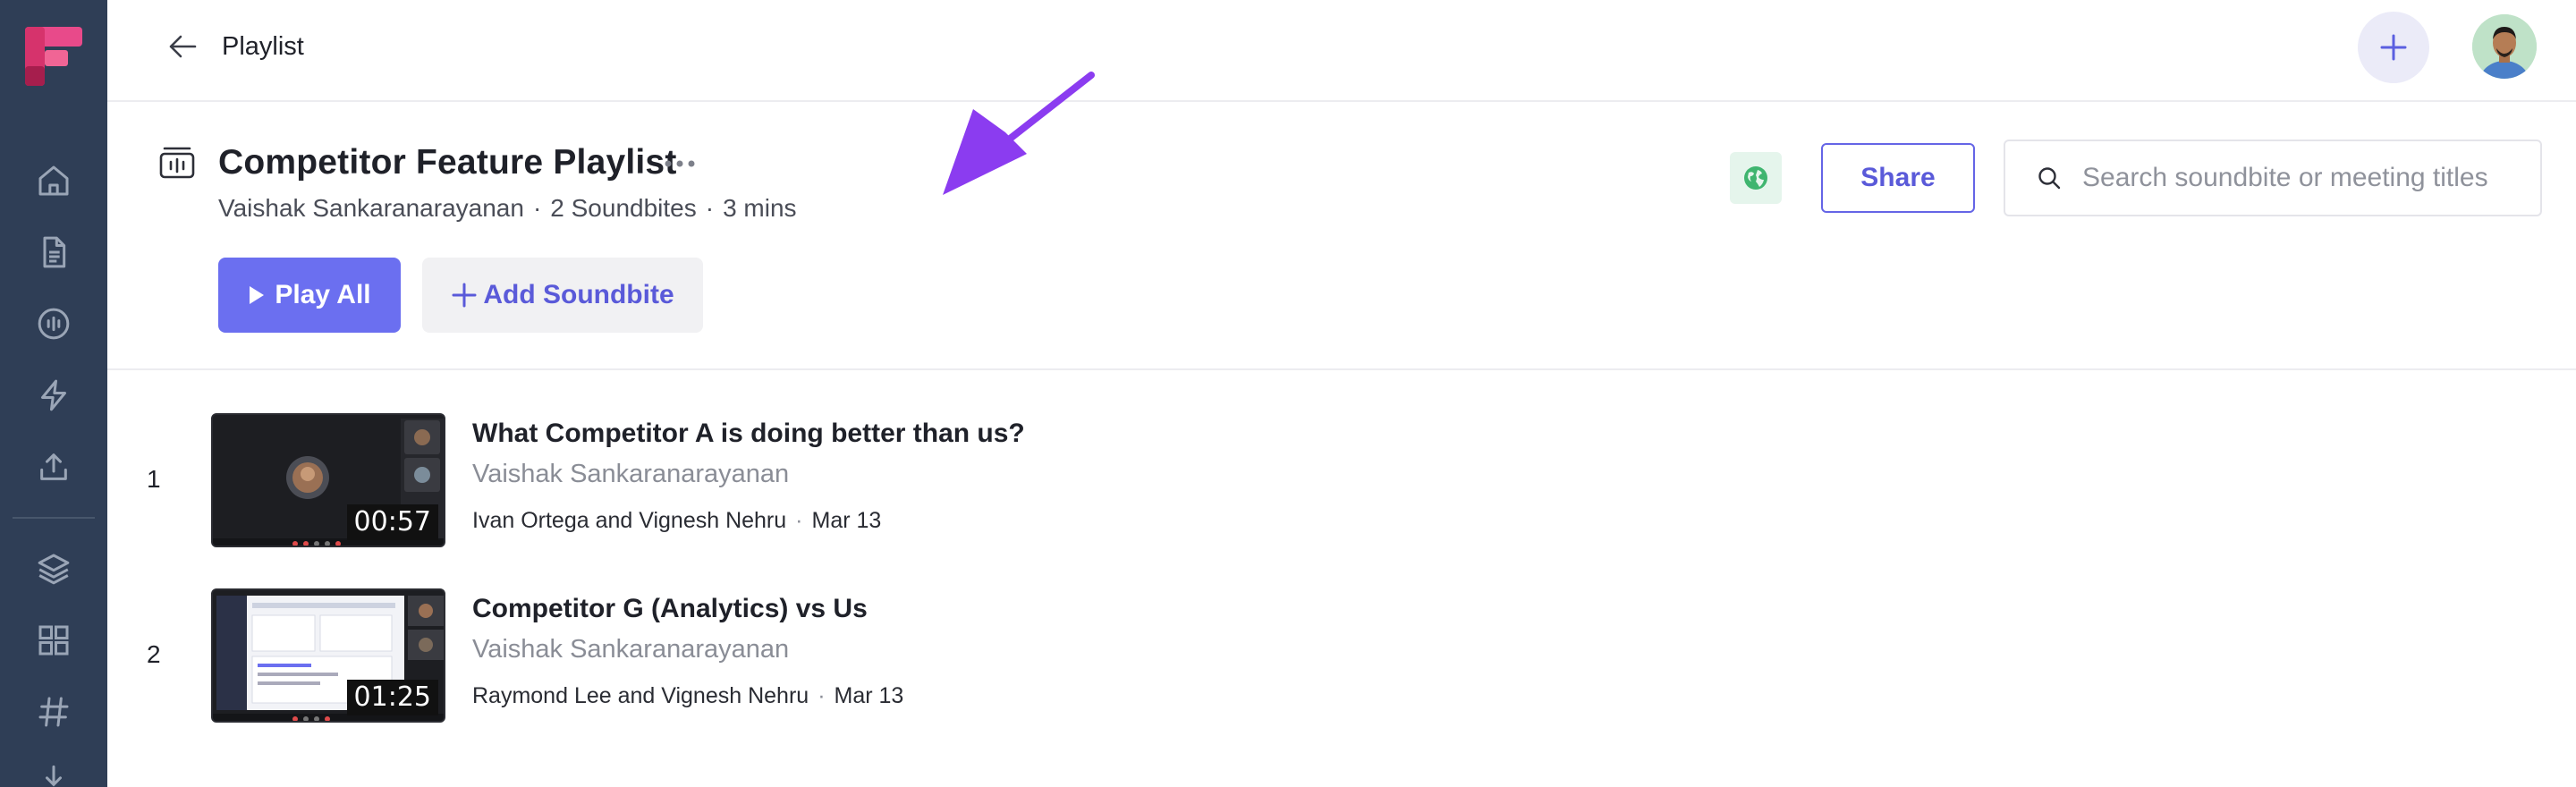 The width and height of the screenshot is (2576, 787). Describe the element at coordinates (53, 466) in the screenshot. I see `upload-icon` at that location.